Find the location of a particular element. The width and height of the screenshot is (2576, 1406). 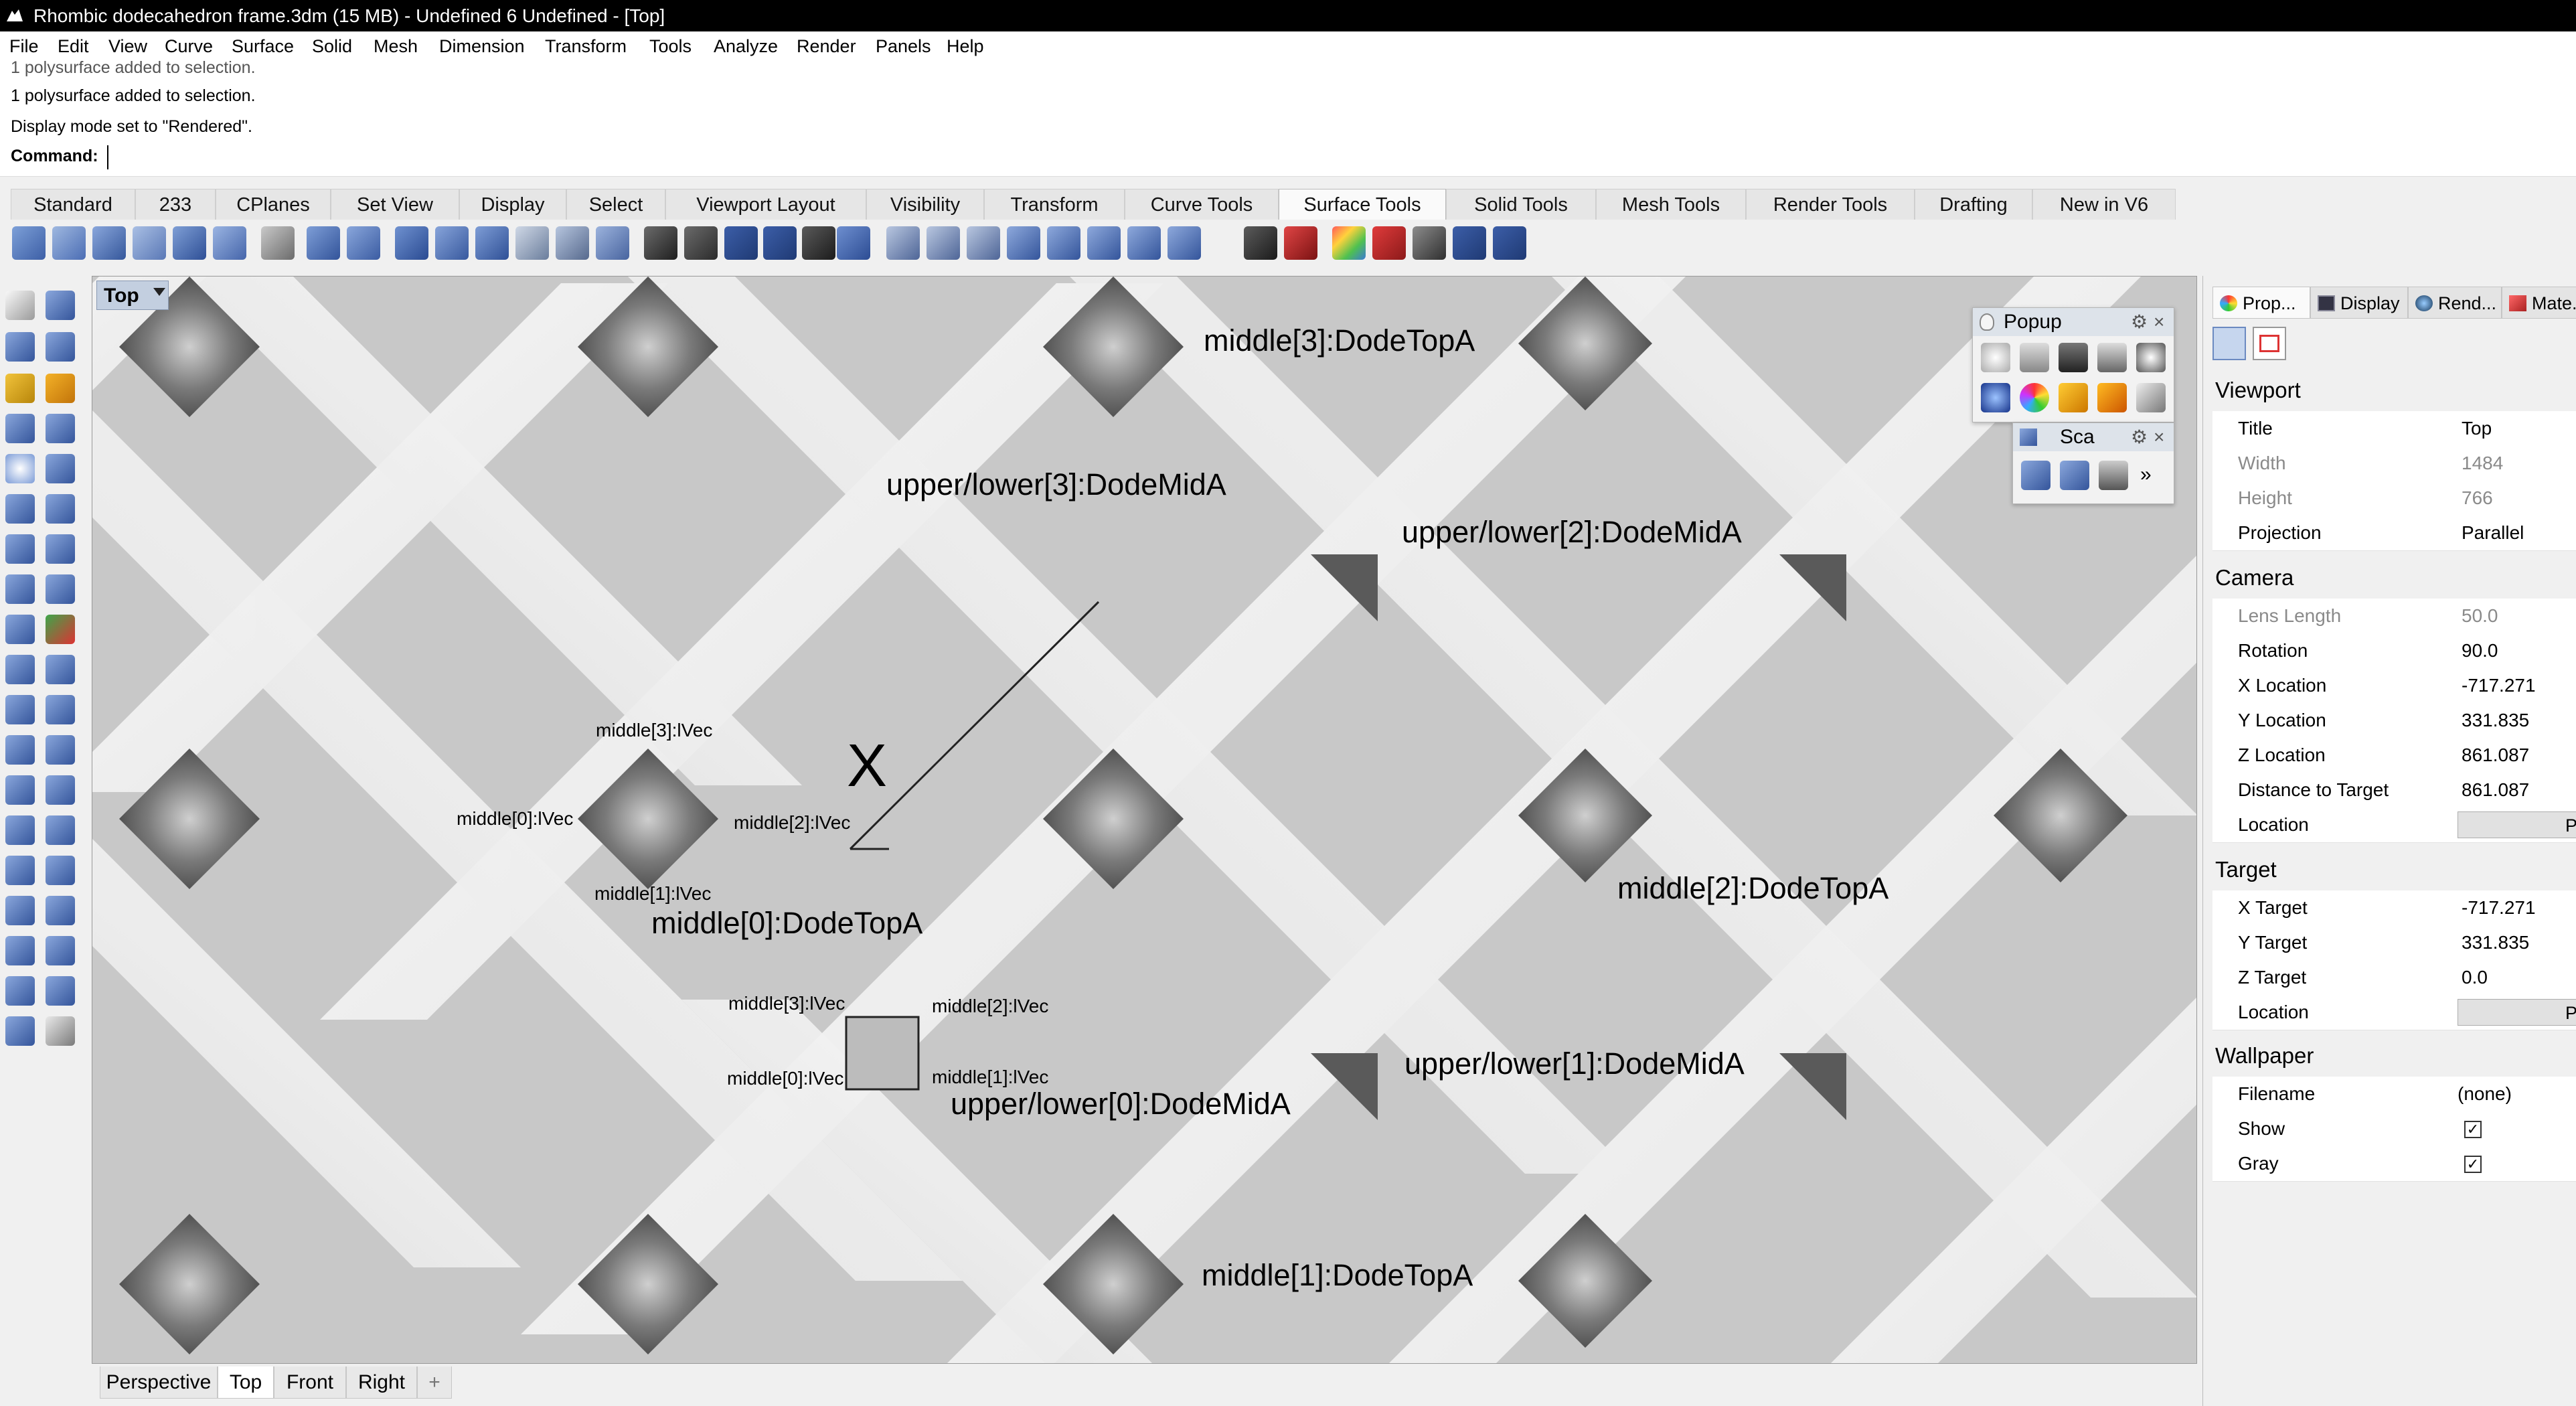

property-row: X Target -717.271 is located at coordinates (2394, 908).